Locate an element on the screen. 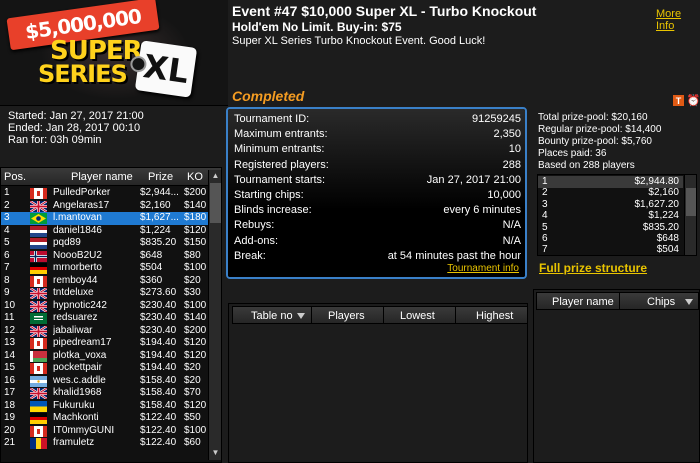  cell-player-name: daniel1846 is located at coordinates (77, 230).